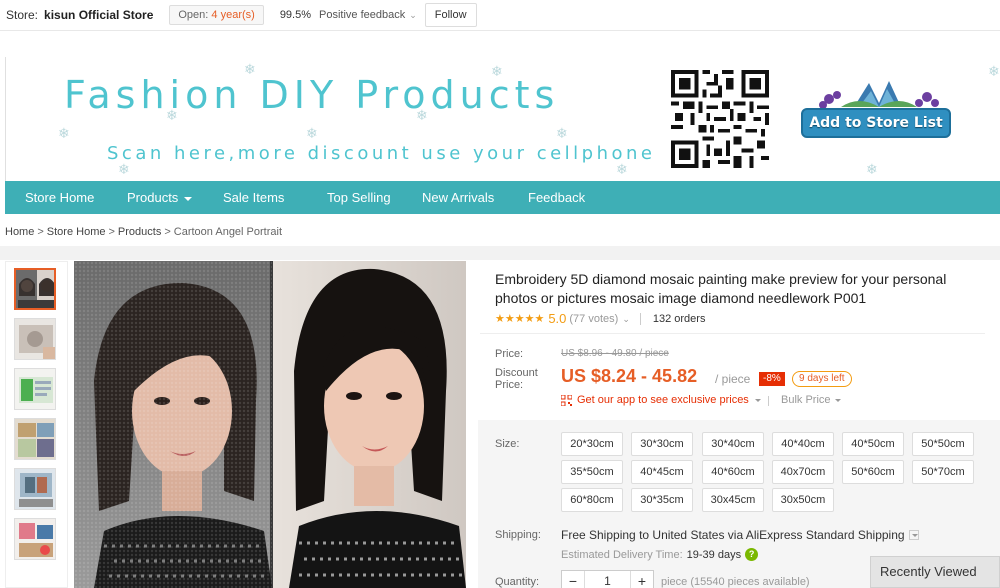 The width and height of the screenshot is (1000, 588). I want to click on breadcrumb-products: Products, so click(139, 232).